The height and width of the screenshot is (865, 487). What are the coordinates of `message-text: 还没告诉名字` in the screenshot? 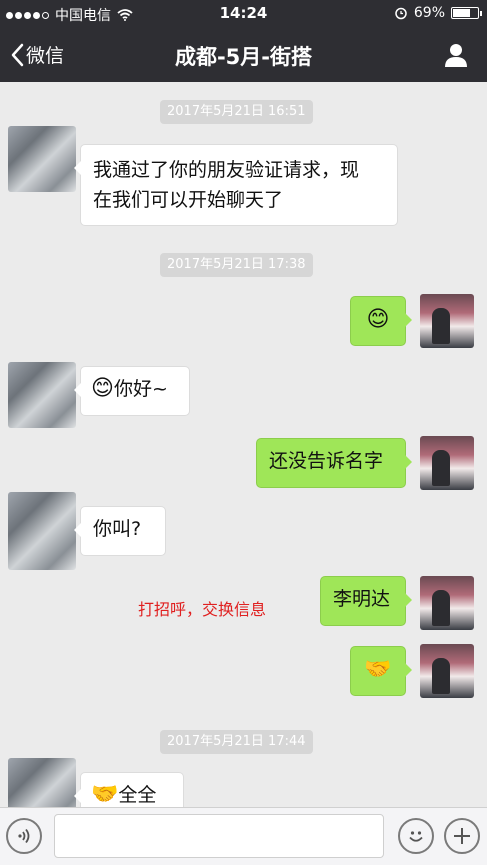 It's located at (326, 461).